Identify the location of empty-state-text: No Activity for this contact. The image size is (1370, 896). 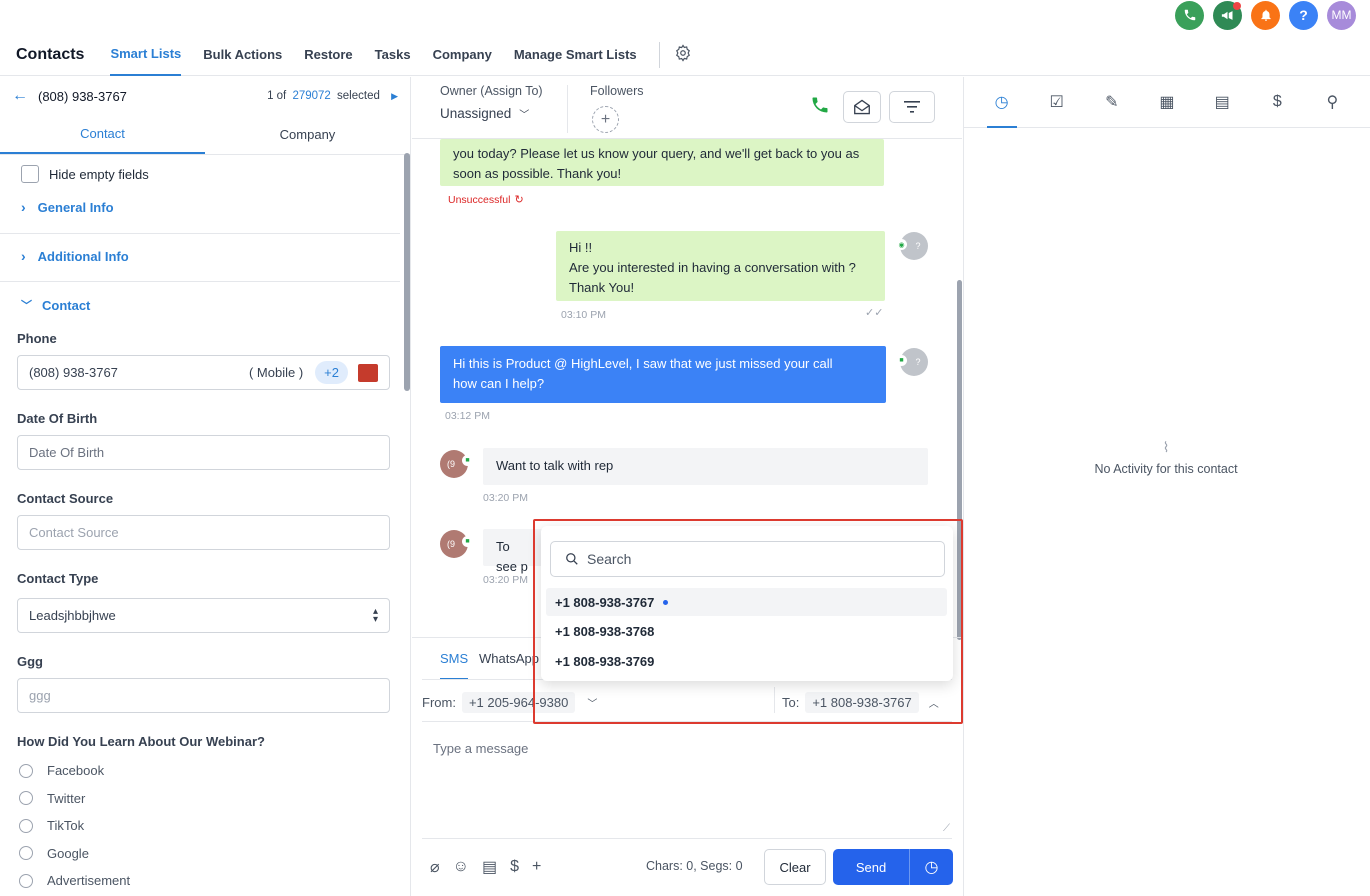
(1166, 469).